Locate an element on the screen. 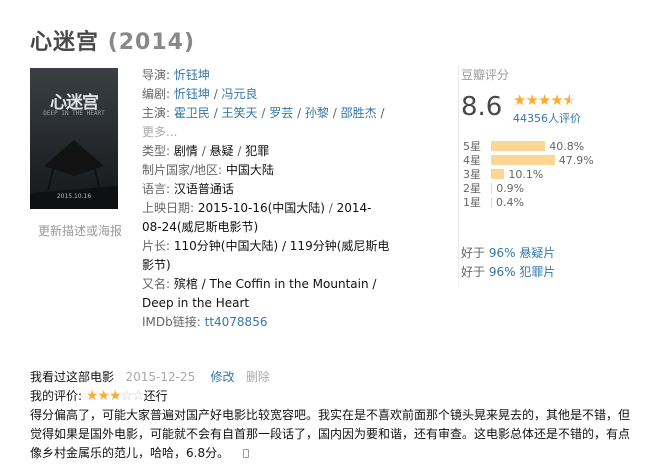  bar-percent: 0.9% is located at coordinates (510, 188).